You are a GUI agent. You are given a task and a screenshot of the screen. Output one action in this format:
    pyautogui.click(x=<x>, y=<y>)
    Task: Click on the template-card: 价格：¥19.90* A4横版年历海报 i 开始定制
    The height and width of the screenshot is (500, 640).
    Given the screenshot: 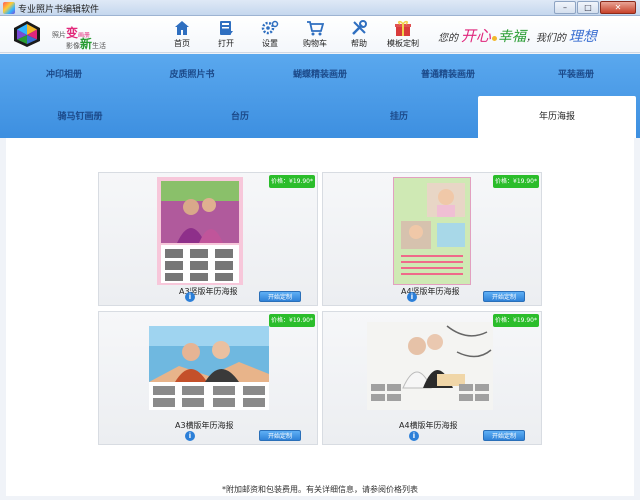 What is the action you would take?
    pyautogui.click(x=432, y=378)
    